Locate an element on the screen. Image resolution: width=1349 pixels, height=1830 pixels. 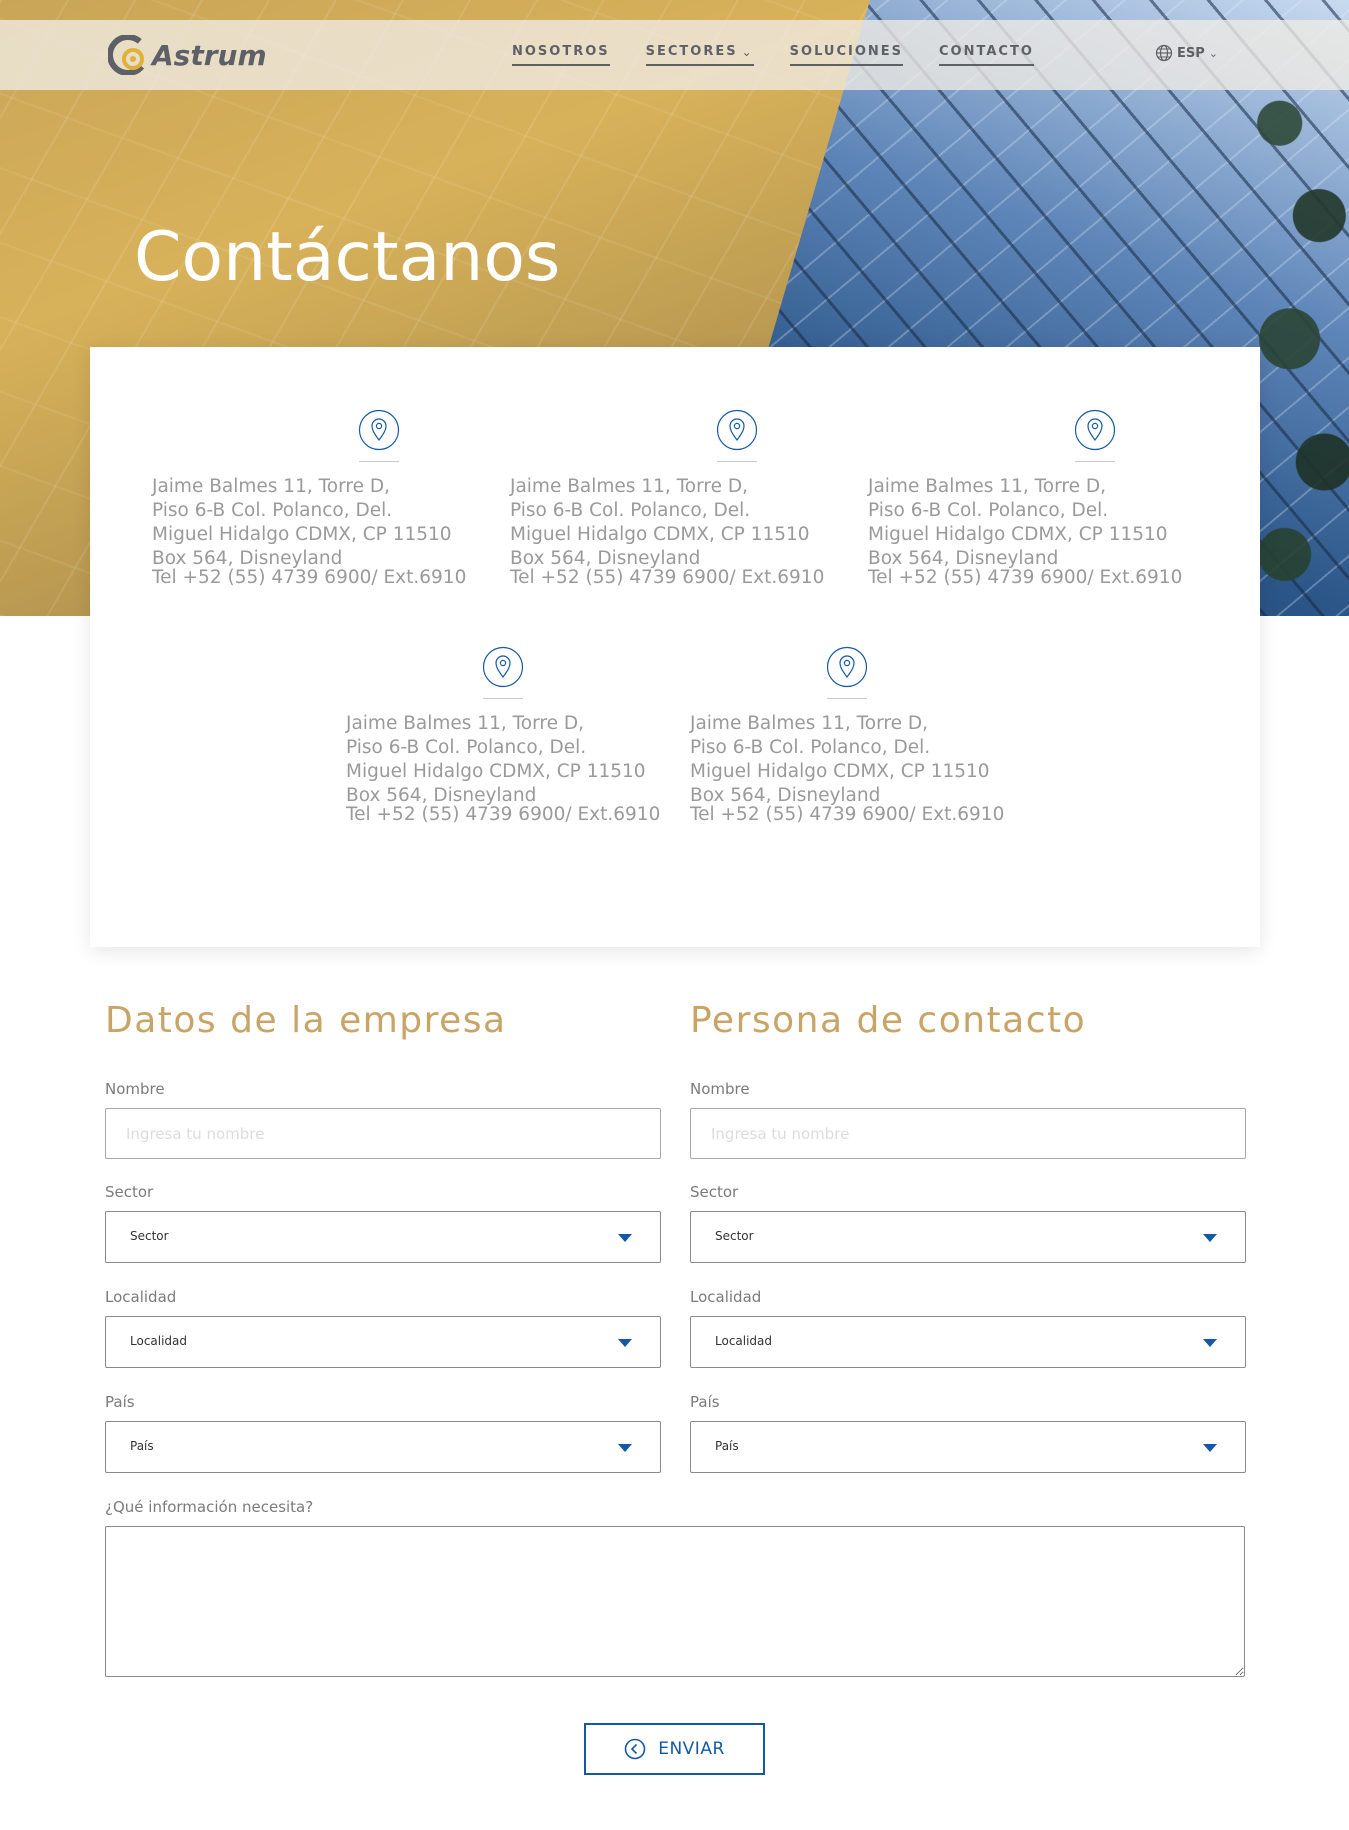
logo-text: Astrum is located at coordinates (209, 55).